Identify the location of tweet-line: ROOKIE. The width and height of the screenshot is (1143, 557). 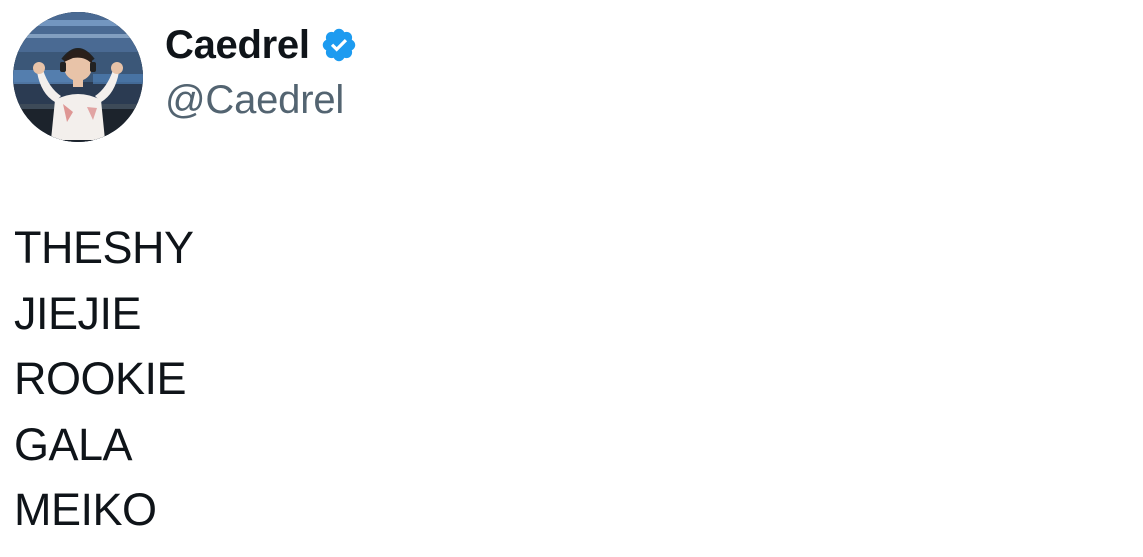
(100, 378).